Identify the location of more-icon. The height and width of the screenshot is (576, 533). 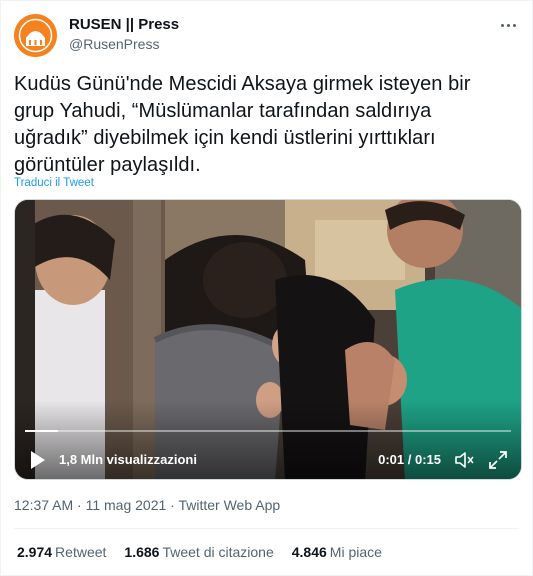
(508, 25).